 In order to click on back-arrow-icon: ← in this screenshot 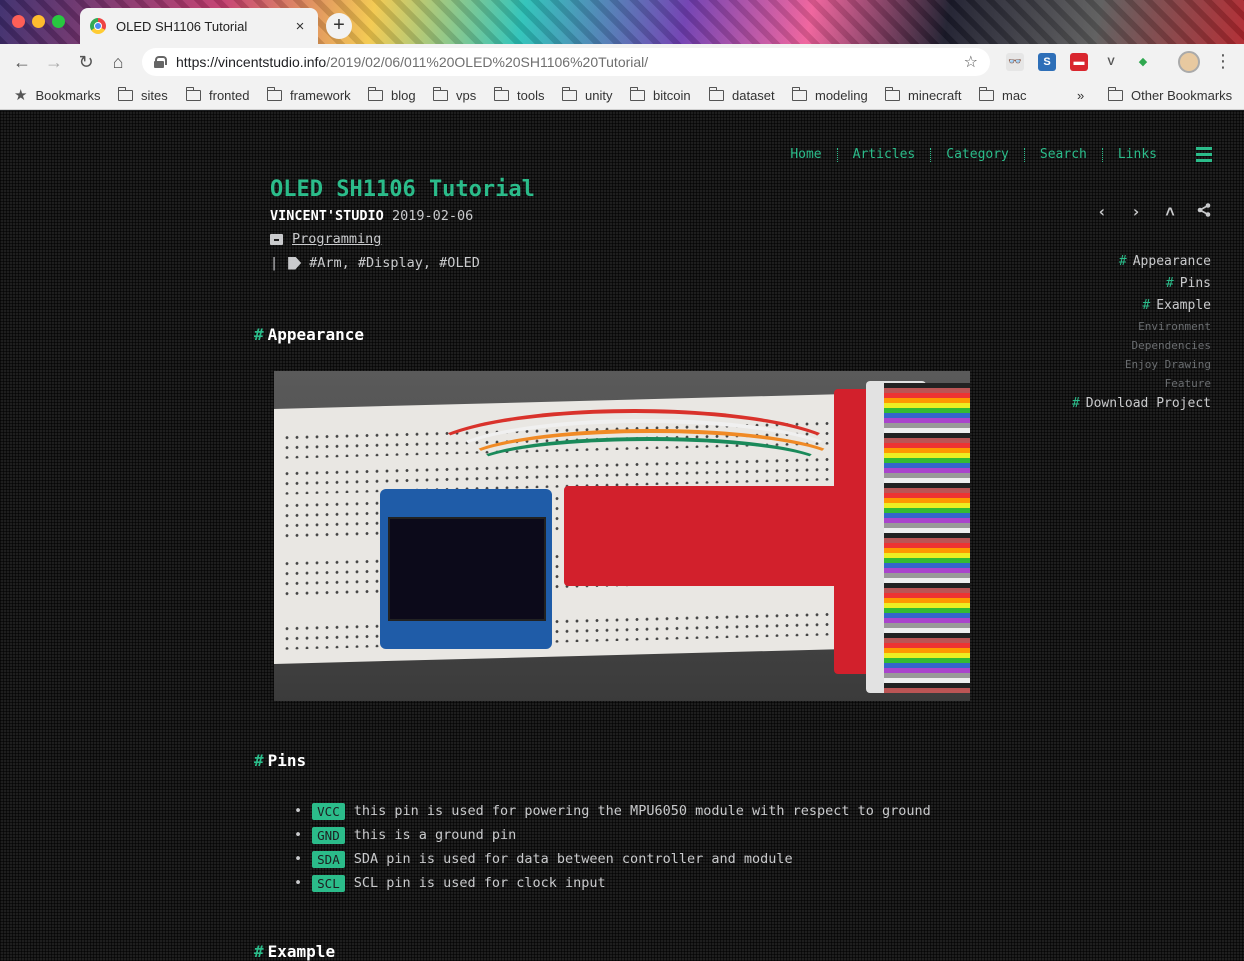, I will do `click(22, 62)`.